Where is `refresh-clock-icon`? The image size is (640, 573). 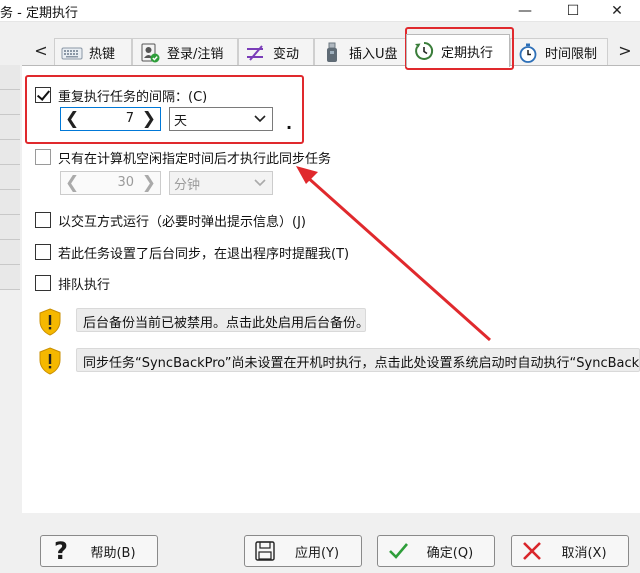
refresh-clock-icon is located at coordinates (424, 51).